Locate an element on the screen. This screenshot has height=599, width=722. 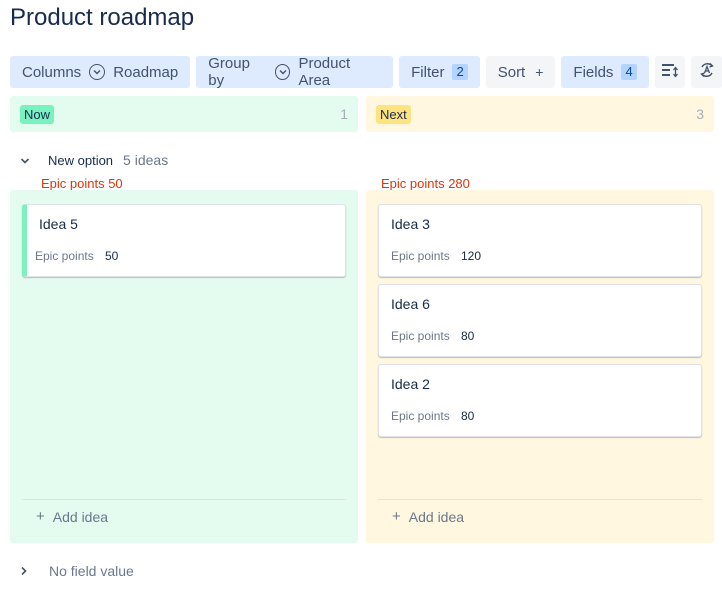
page-title: Product roadmap is located at coordinates (102, 17).